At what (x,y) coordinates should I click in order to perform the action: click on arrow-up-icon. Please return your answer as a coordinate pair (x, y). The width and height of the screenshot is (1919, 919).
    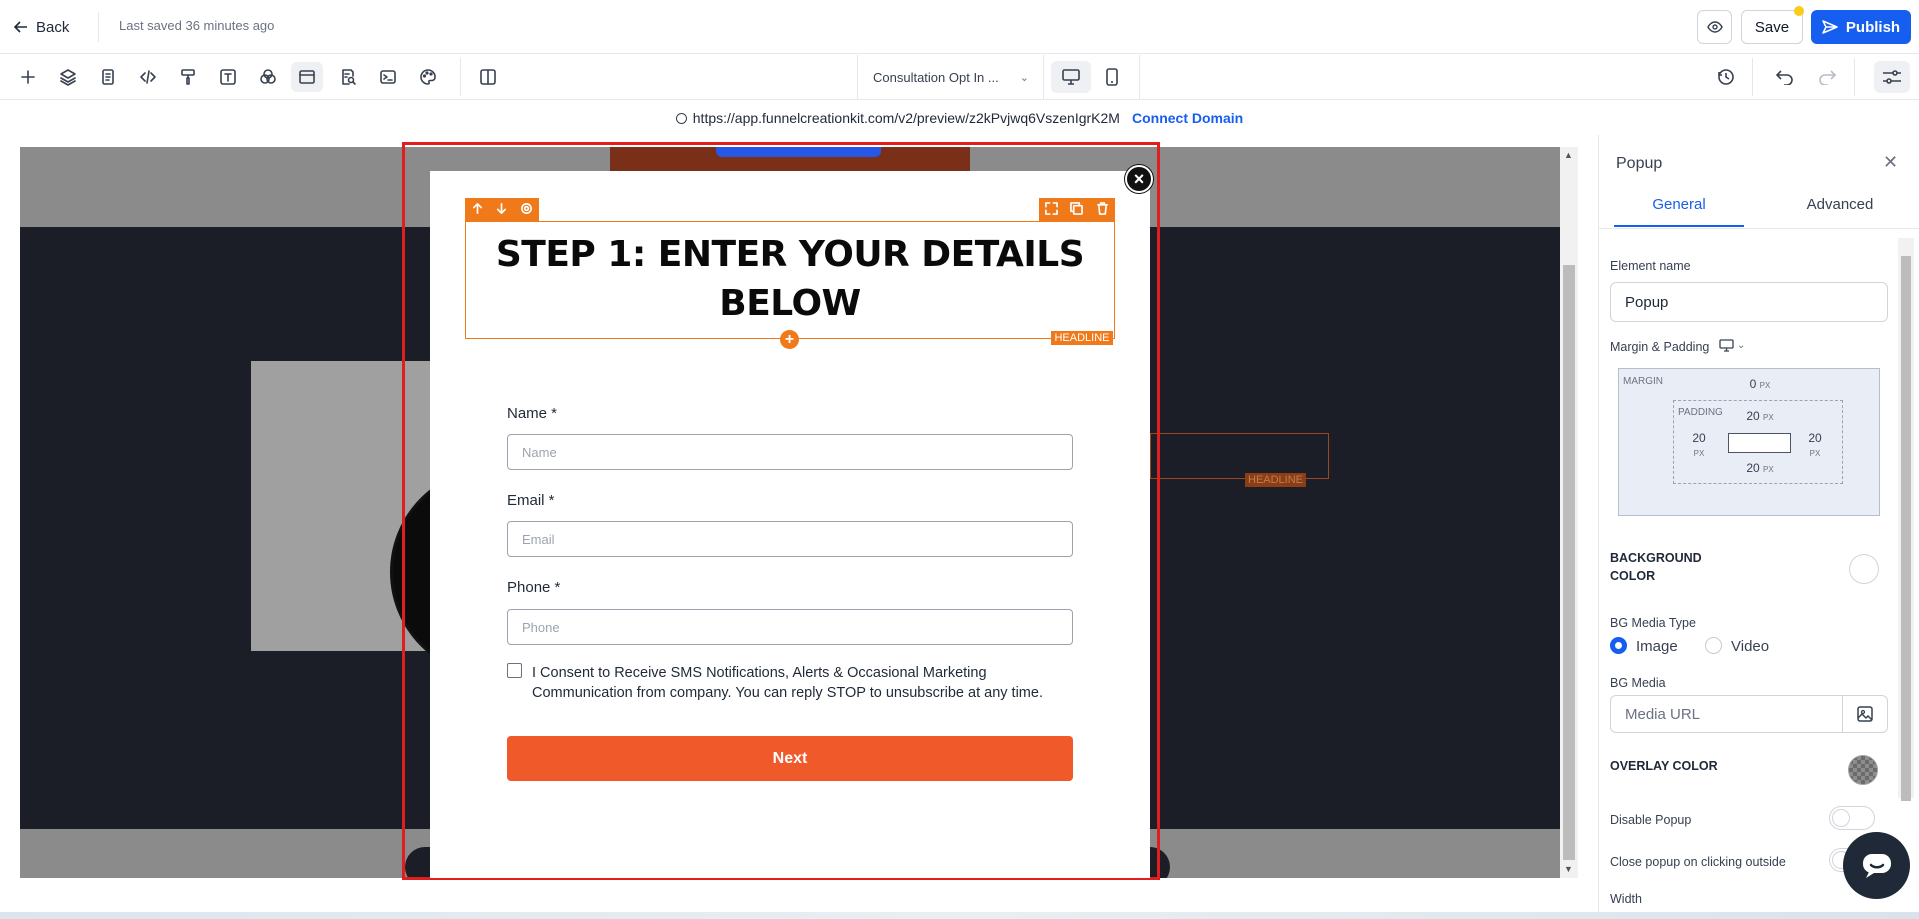
    Looking at the image, I should click on (477, 210).